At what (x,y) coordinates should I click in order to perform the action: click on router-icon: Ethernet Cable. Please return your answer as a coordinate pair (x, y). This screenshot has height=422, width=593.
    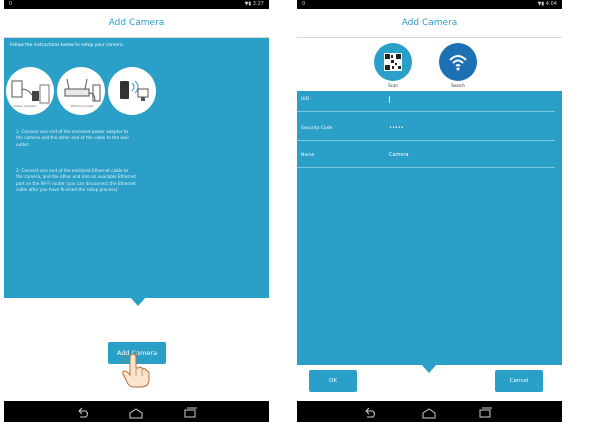
    Looking at the image, I should click on (81, 91).